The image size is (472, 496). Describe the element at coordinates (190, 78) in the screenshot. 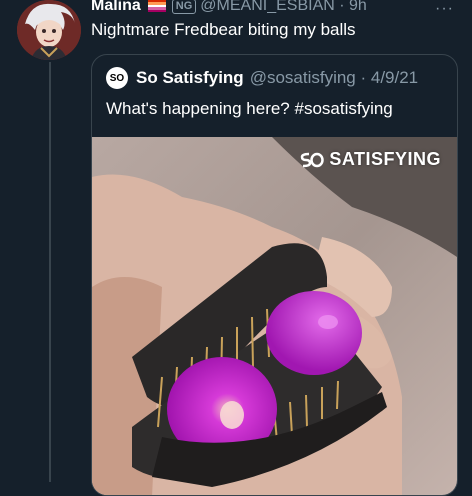

I see `quote-display-name: So Satisfying` at that location.